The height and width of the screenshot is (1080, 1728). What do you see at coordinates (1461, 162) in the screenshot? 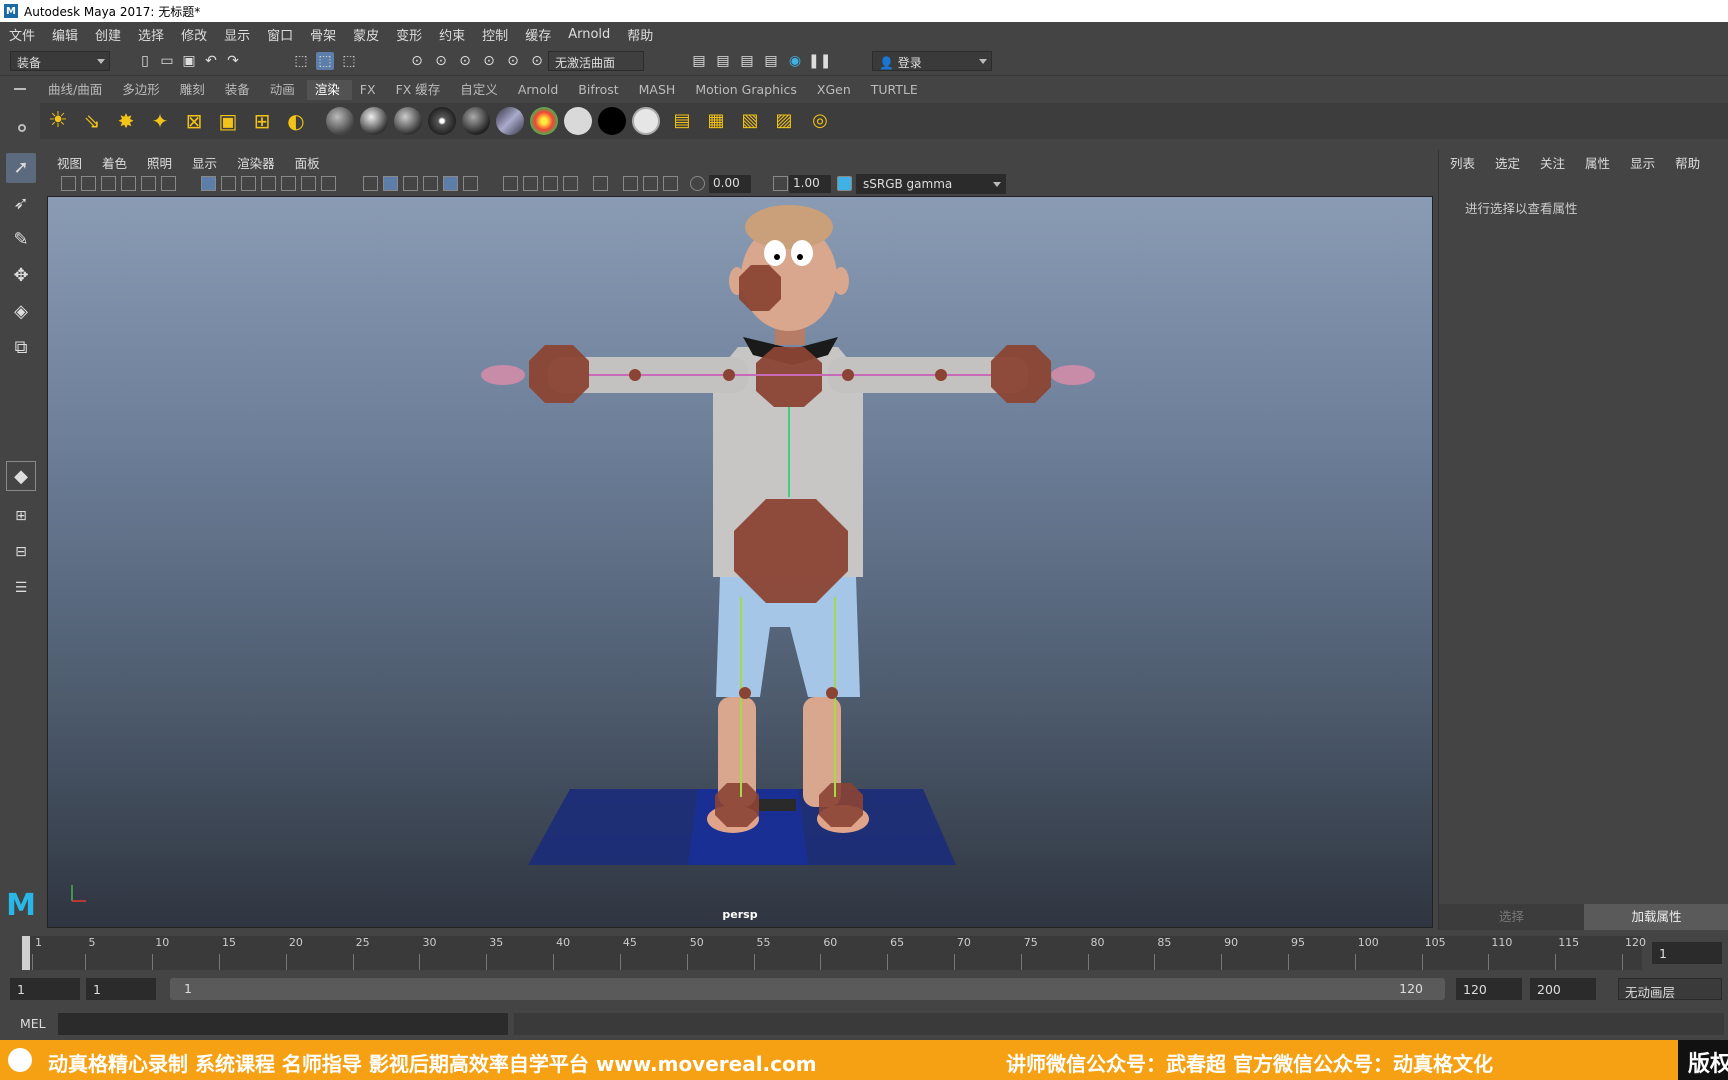
I see `attr-menu-list: 列表` at bounding box center [1461, 162].